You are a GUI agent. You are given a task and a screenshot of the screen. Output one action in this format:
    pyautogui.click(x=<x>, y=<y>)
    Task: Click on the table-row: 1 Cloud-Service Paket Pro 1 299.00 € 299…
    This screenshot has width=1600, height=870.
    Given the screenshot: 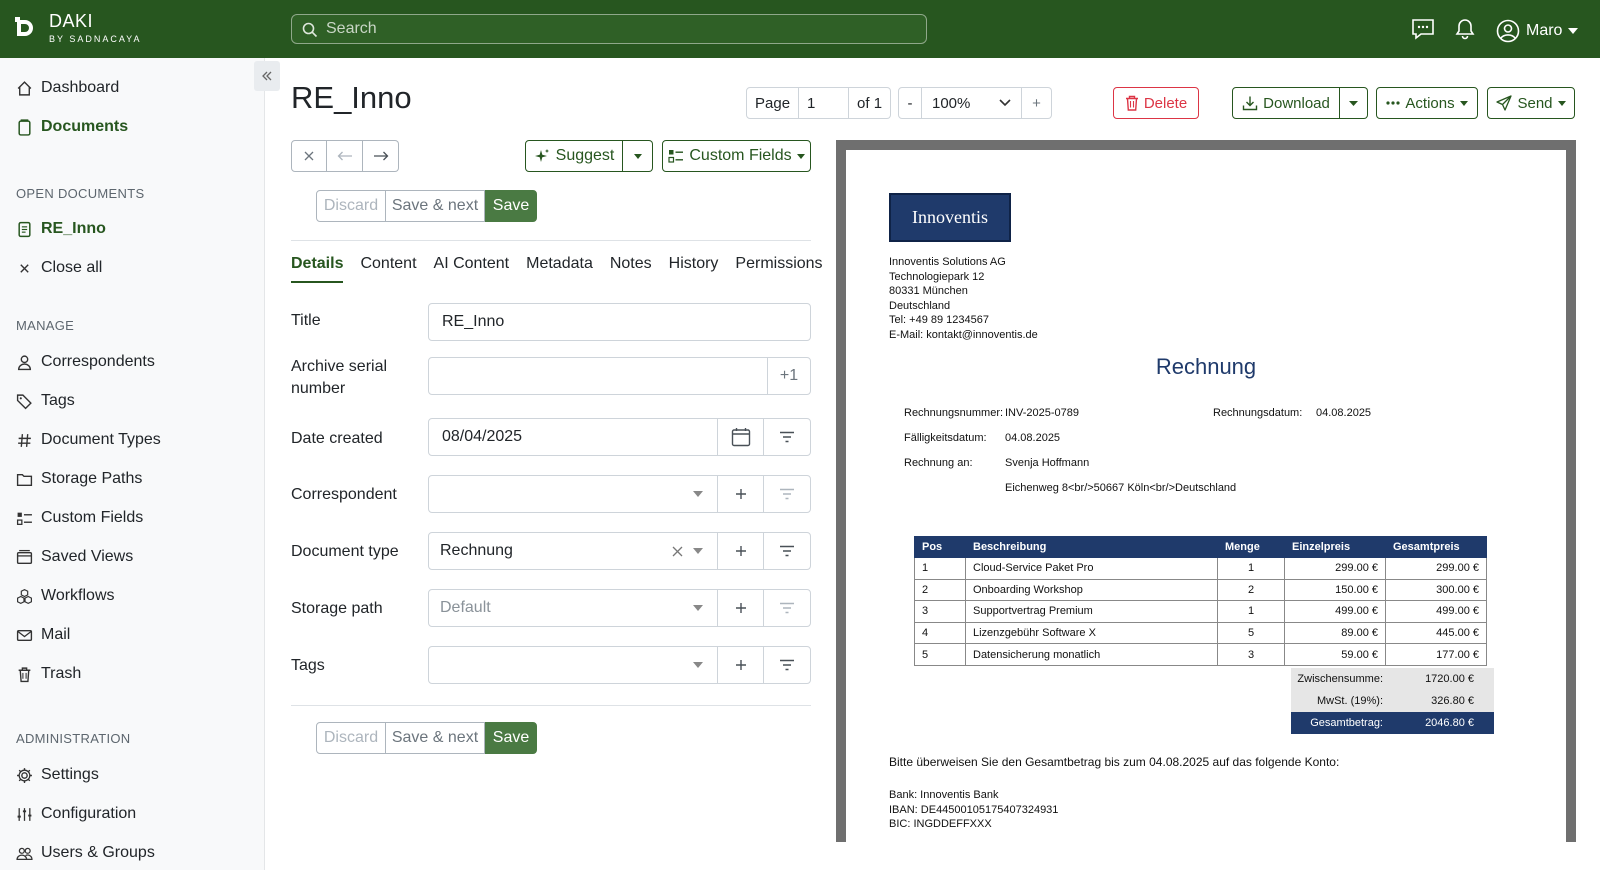 What is the action you would take?
    pyautogui.click(x=1200, y=568)
    